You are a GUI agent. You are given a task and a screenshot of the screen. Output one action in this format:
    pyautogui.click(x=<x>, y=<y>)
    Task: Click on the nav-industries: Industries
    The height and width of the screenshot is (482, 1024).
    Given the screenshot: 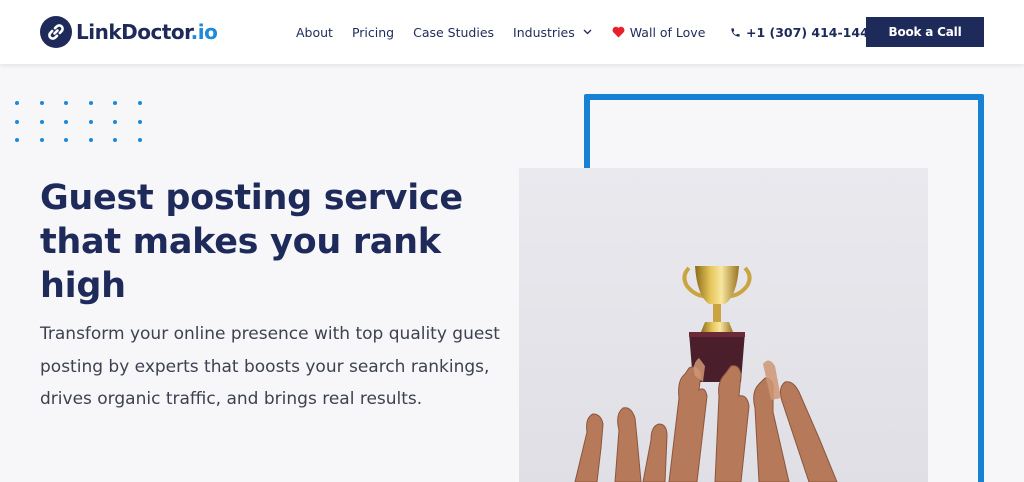 What is the action you would take?
    pyautogui.click(x=552, y=32)
    